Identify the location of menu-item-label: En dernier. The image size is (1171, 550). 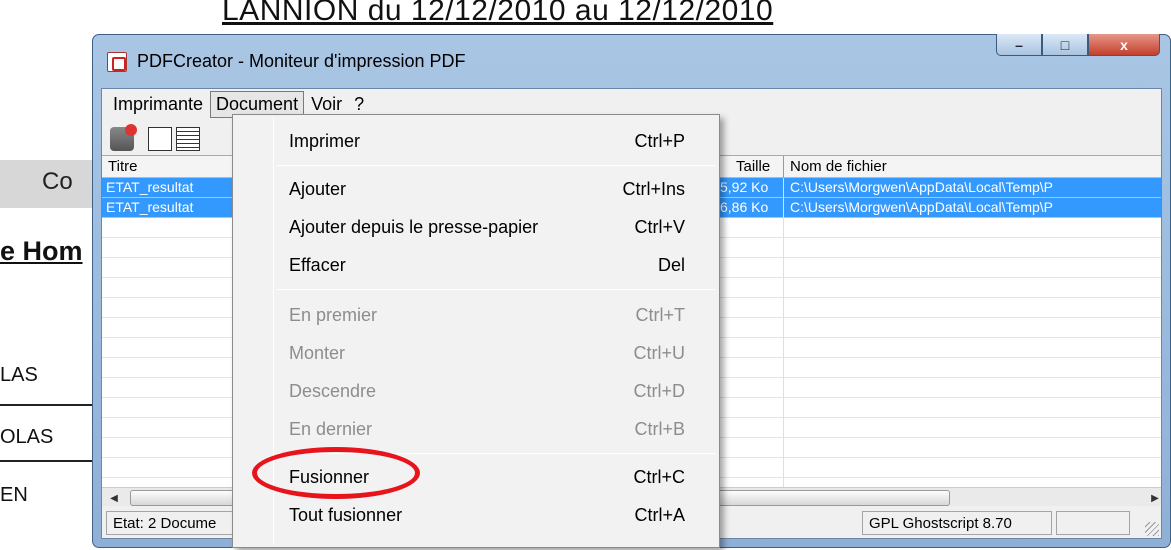
(331, 429).